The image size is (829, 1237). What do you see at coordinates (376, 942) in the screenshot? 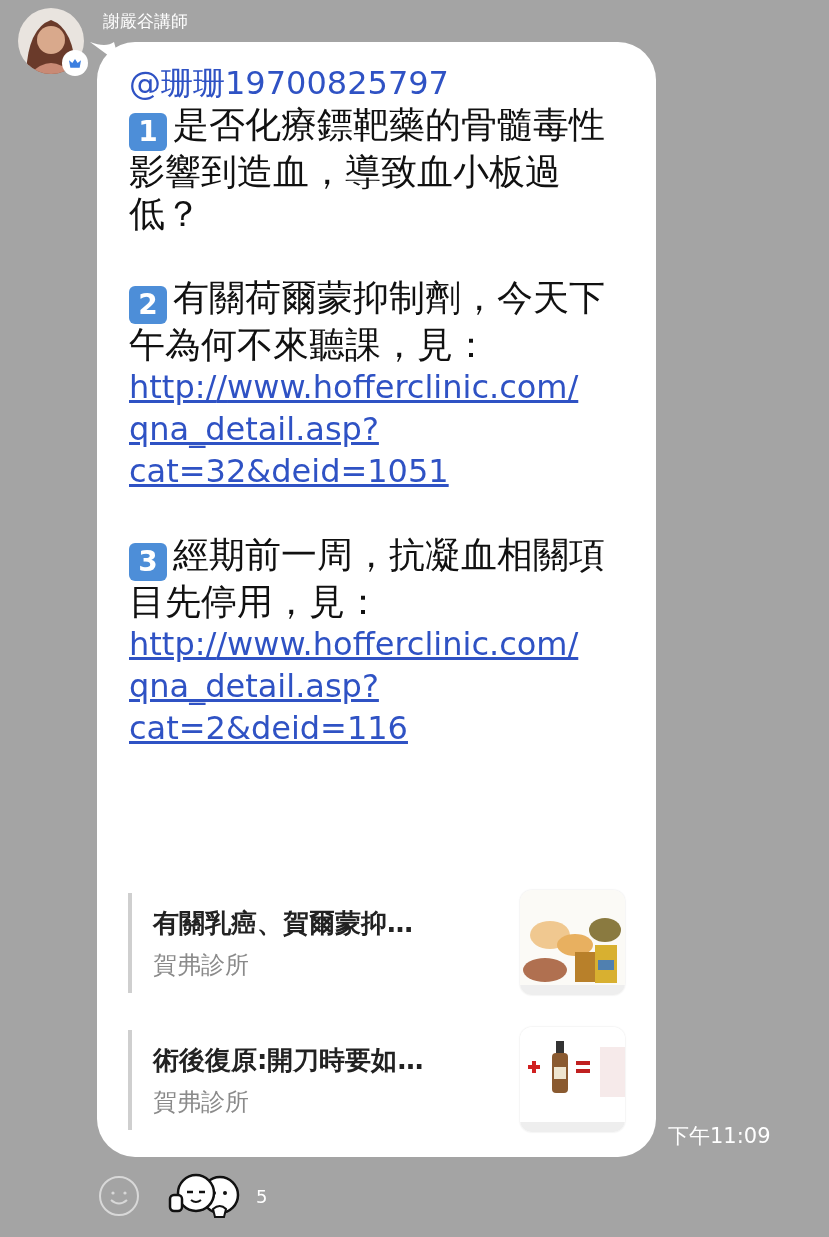
I see `link-preview: 有關乳癌、賀爾蒙抑… 賀弗診所` at bounding box center [376, 942].